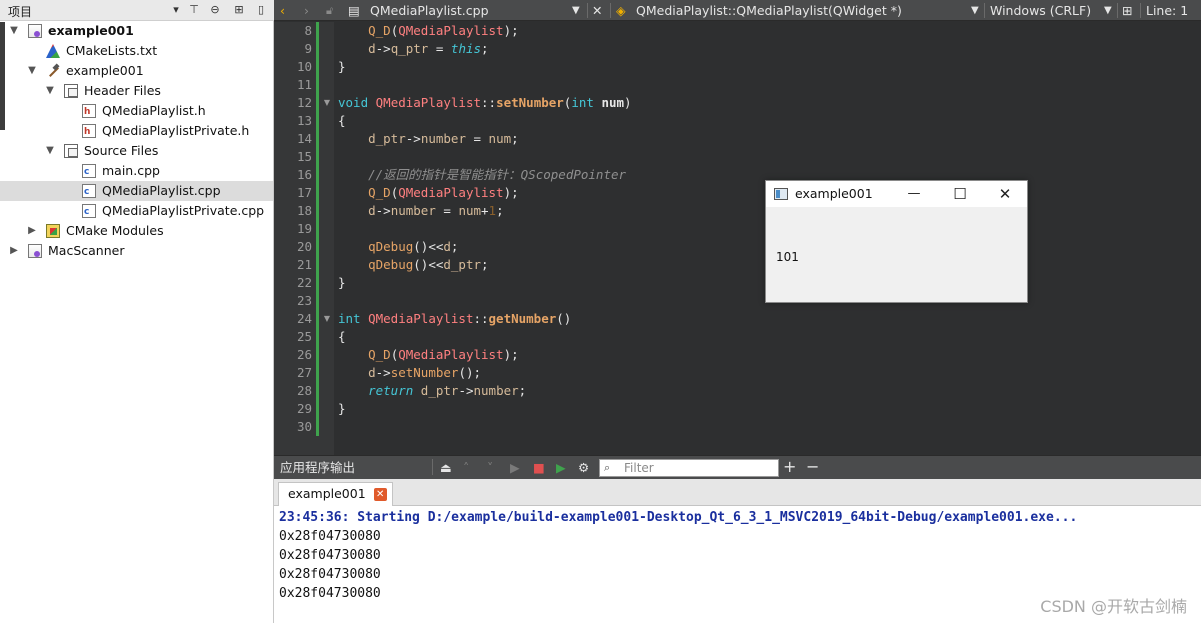 The height and width of the screenshot is (623, 1201). What do you see at coordinates (515, 468) in the screenshot?
I see `run-icon: ▶` at bounding box center [515, 468].